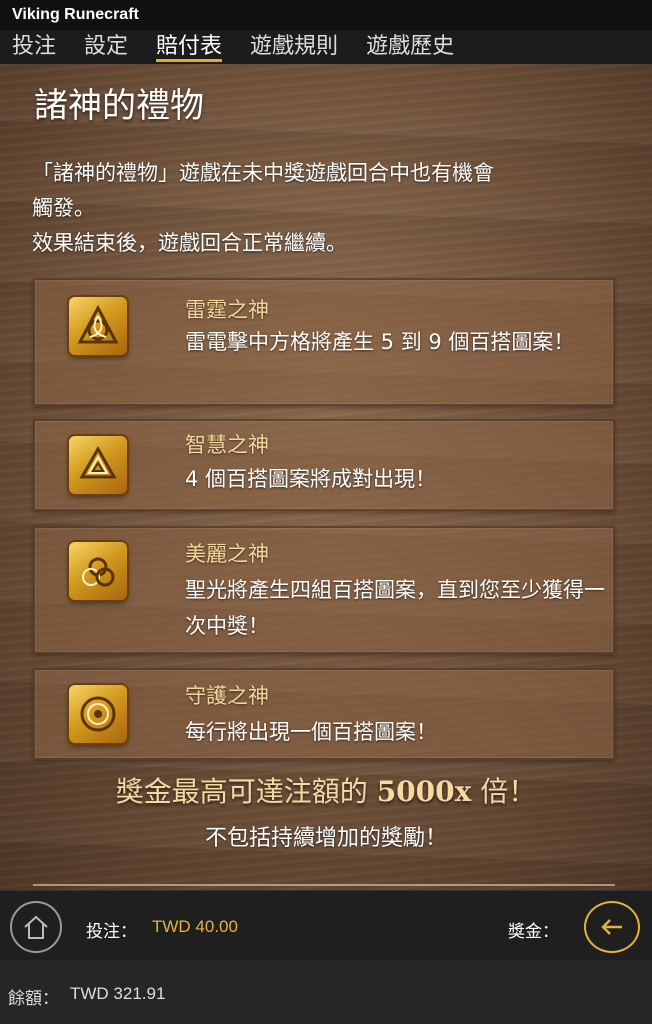 The image size is (652, 1024). Describe the element at coordinates (380, 342) in the screenshot. I see `god-description: 雷電擊中方格將產生 5 到 9 個百搭圖案！` at that location.